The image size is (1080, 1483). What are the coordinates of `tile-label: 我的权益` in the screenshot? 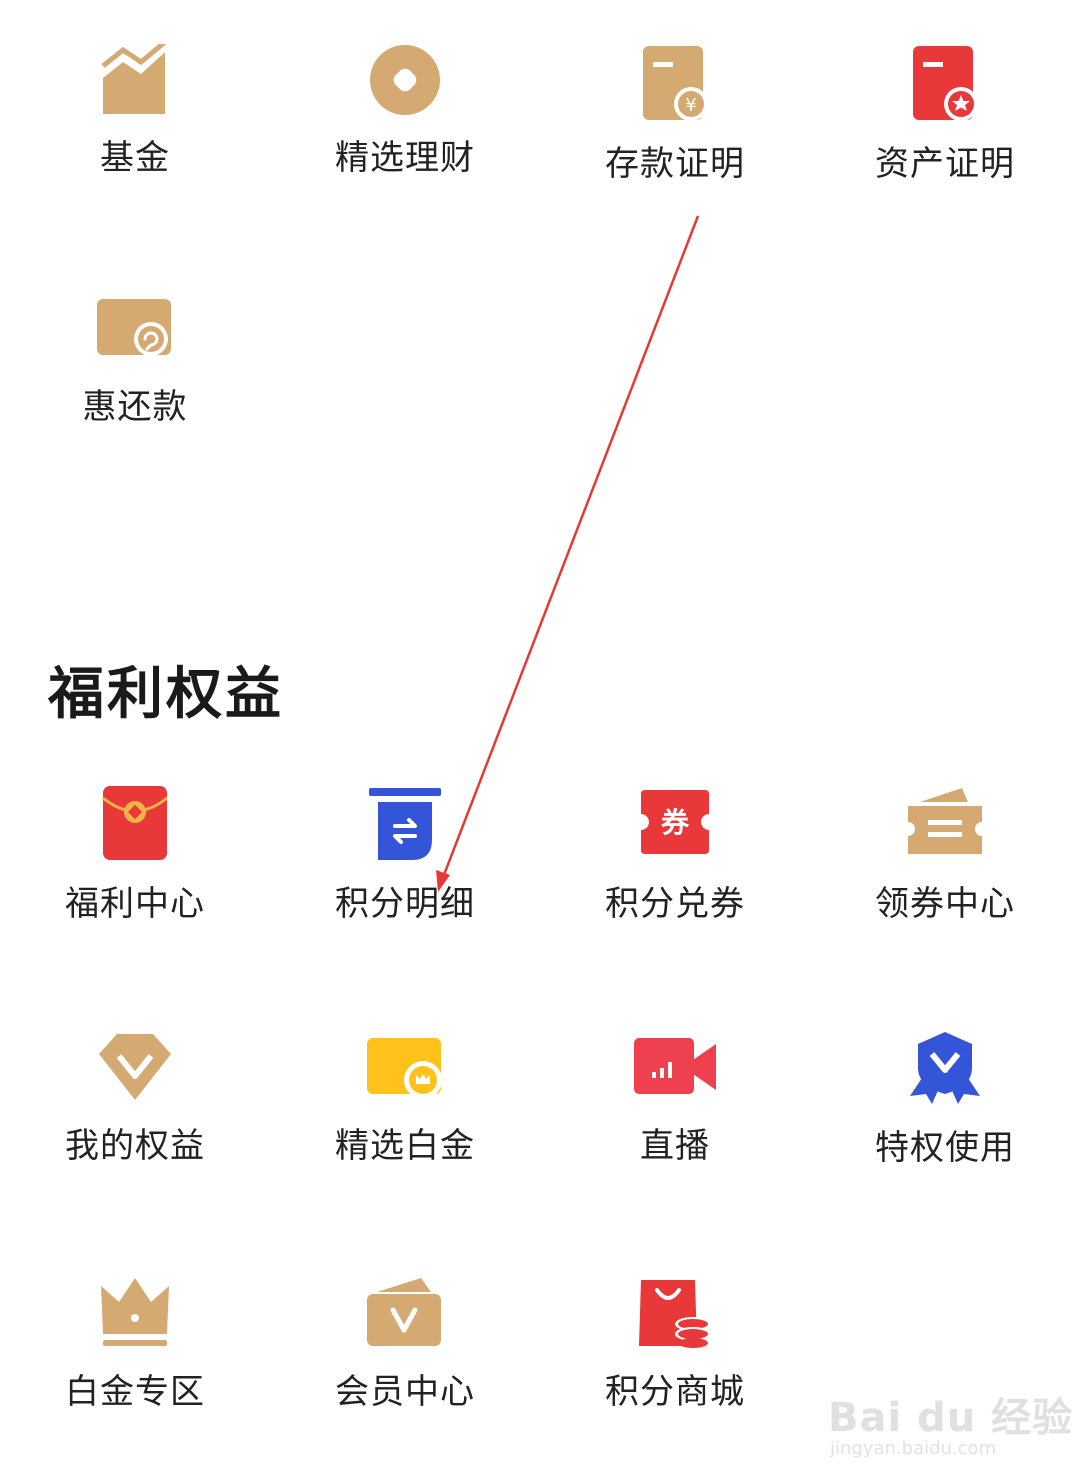 It's located at (135, 1146).